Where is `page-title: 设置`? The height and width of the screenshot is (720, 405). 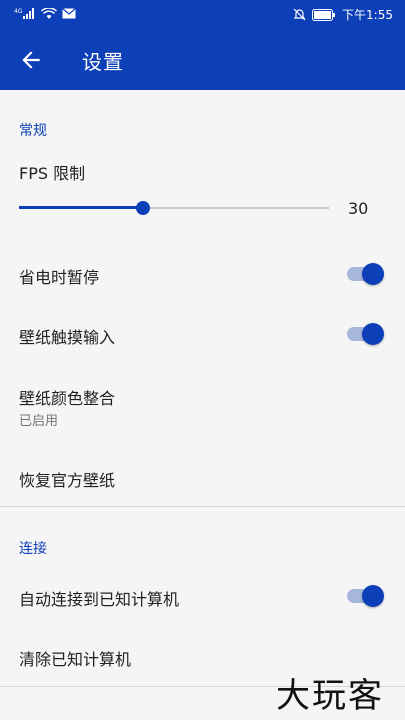 page-title: 设置 is located at coordinates (103, 62).